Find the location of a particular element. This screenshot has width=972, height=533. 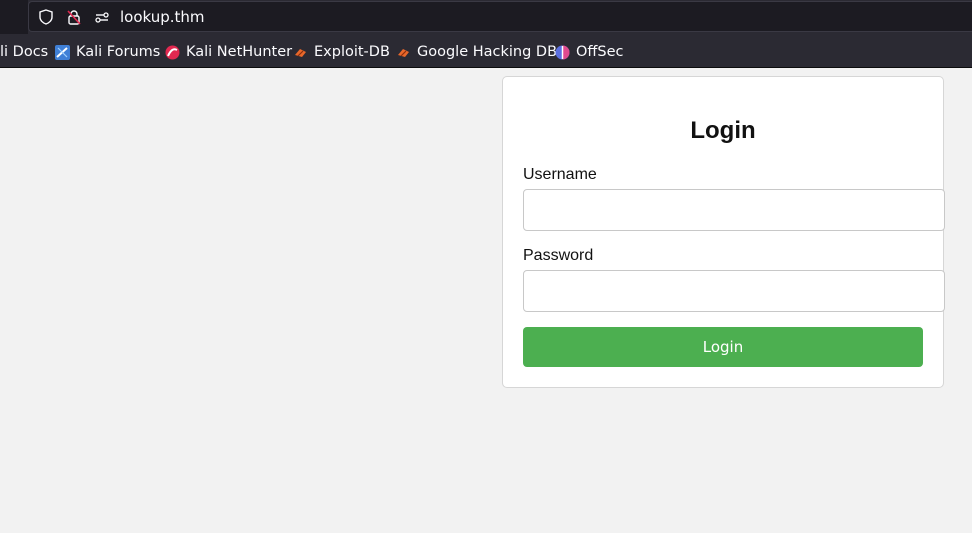

bookmark-kali-nethunter: Kali NetHunter is located at coordinates (228, 52).